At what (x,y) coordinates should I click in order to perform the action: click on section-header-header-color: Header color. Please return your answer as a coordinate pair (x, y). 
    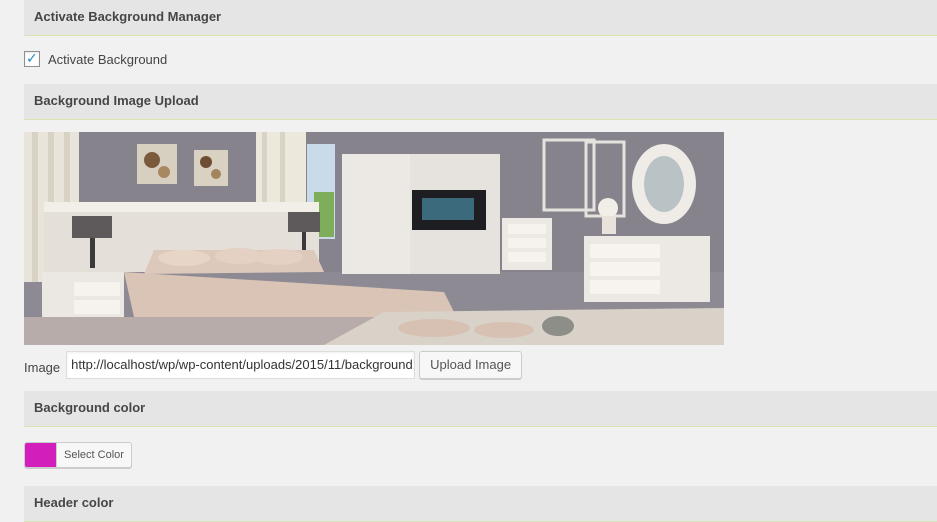
    Looking at the image, I should click on (480, 504).